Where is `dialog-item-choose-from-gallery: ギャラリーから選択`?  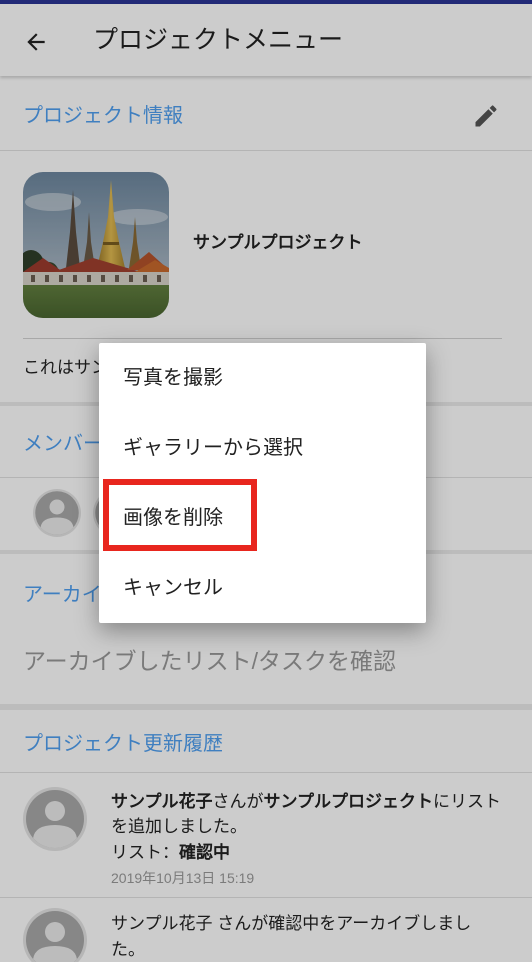 dialog-item-choose-from-gallery: ギャラリーから選択 is located at coordinates (262, 448).